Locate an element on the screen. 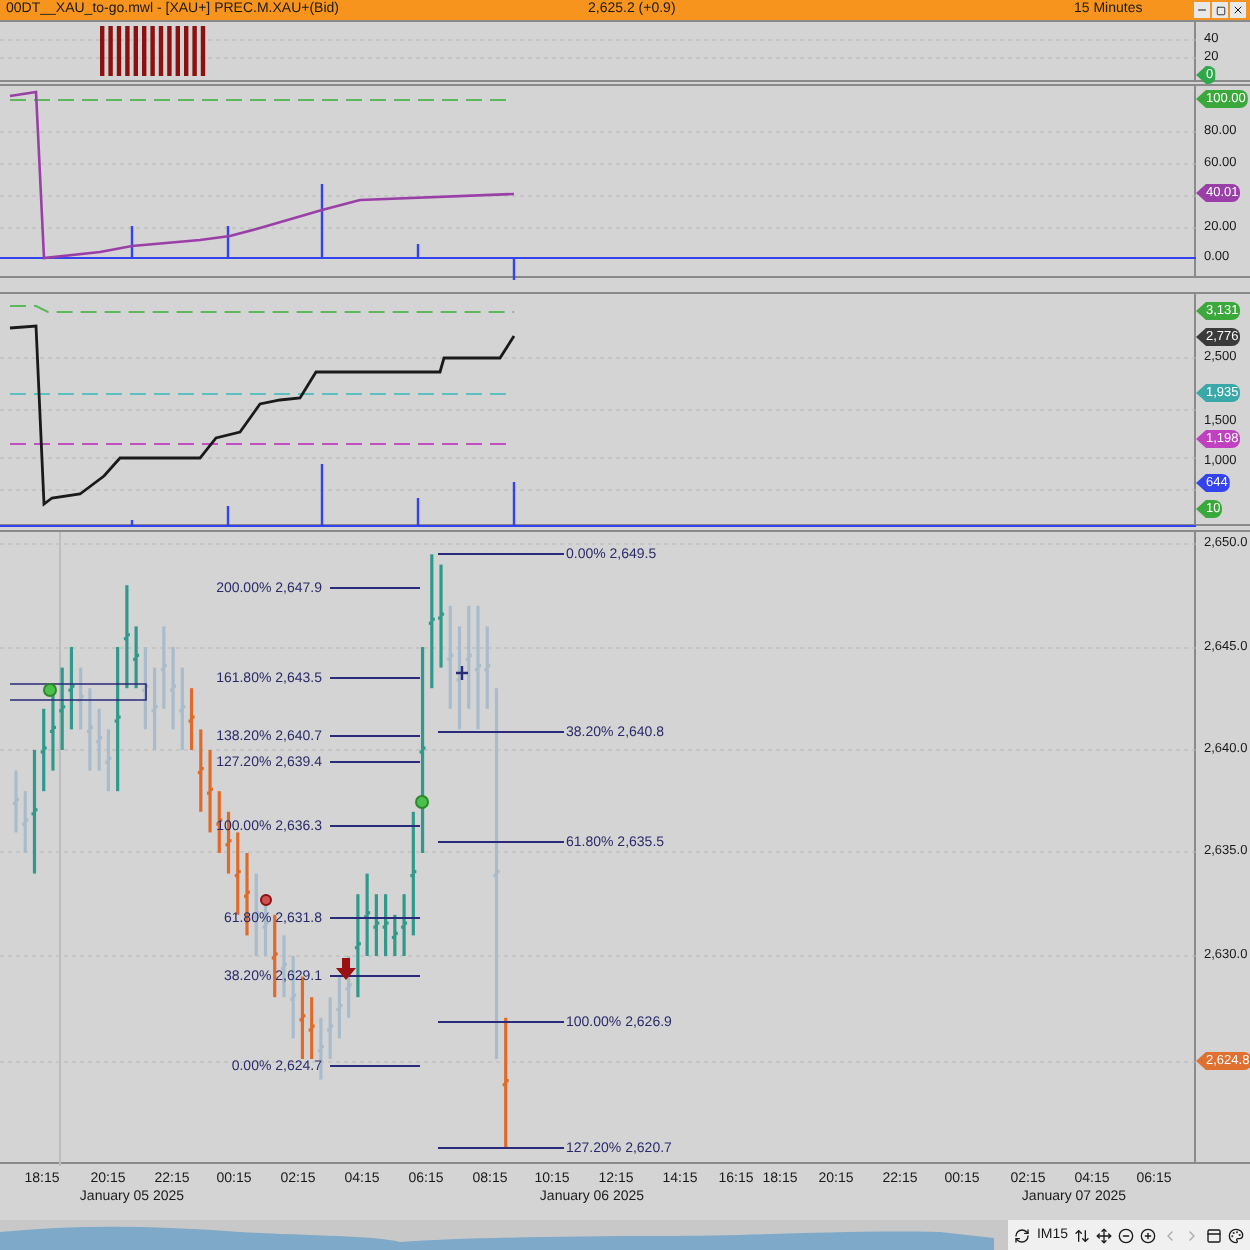 The width and height of the screenshot is (1250, 1250). palette-icon is located at coordinates (1236, 1235).